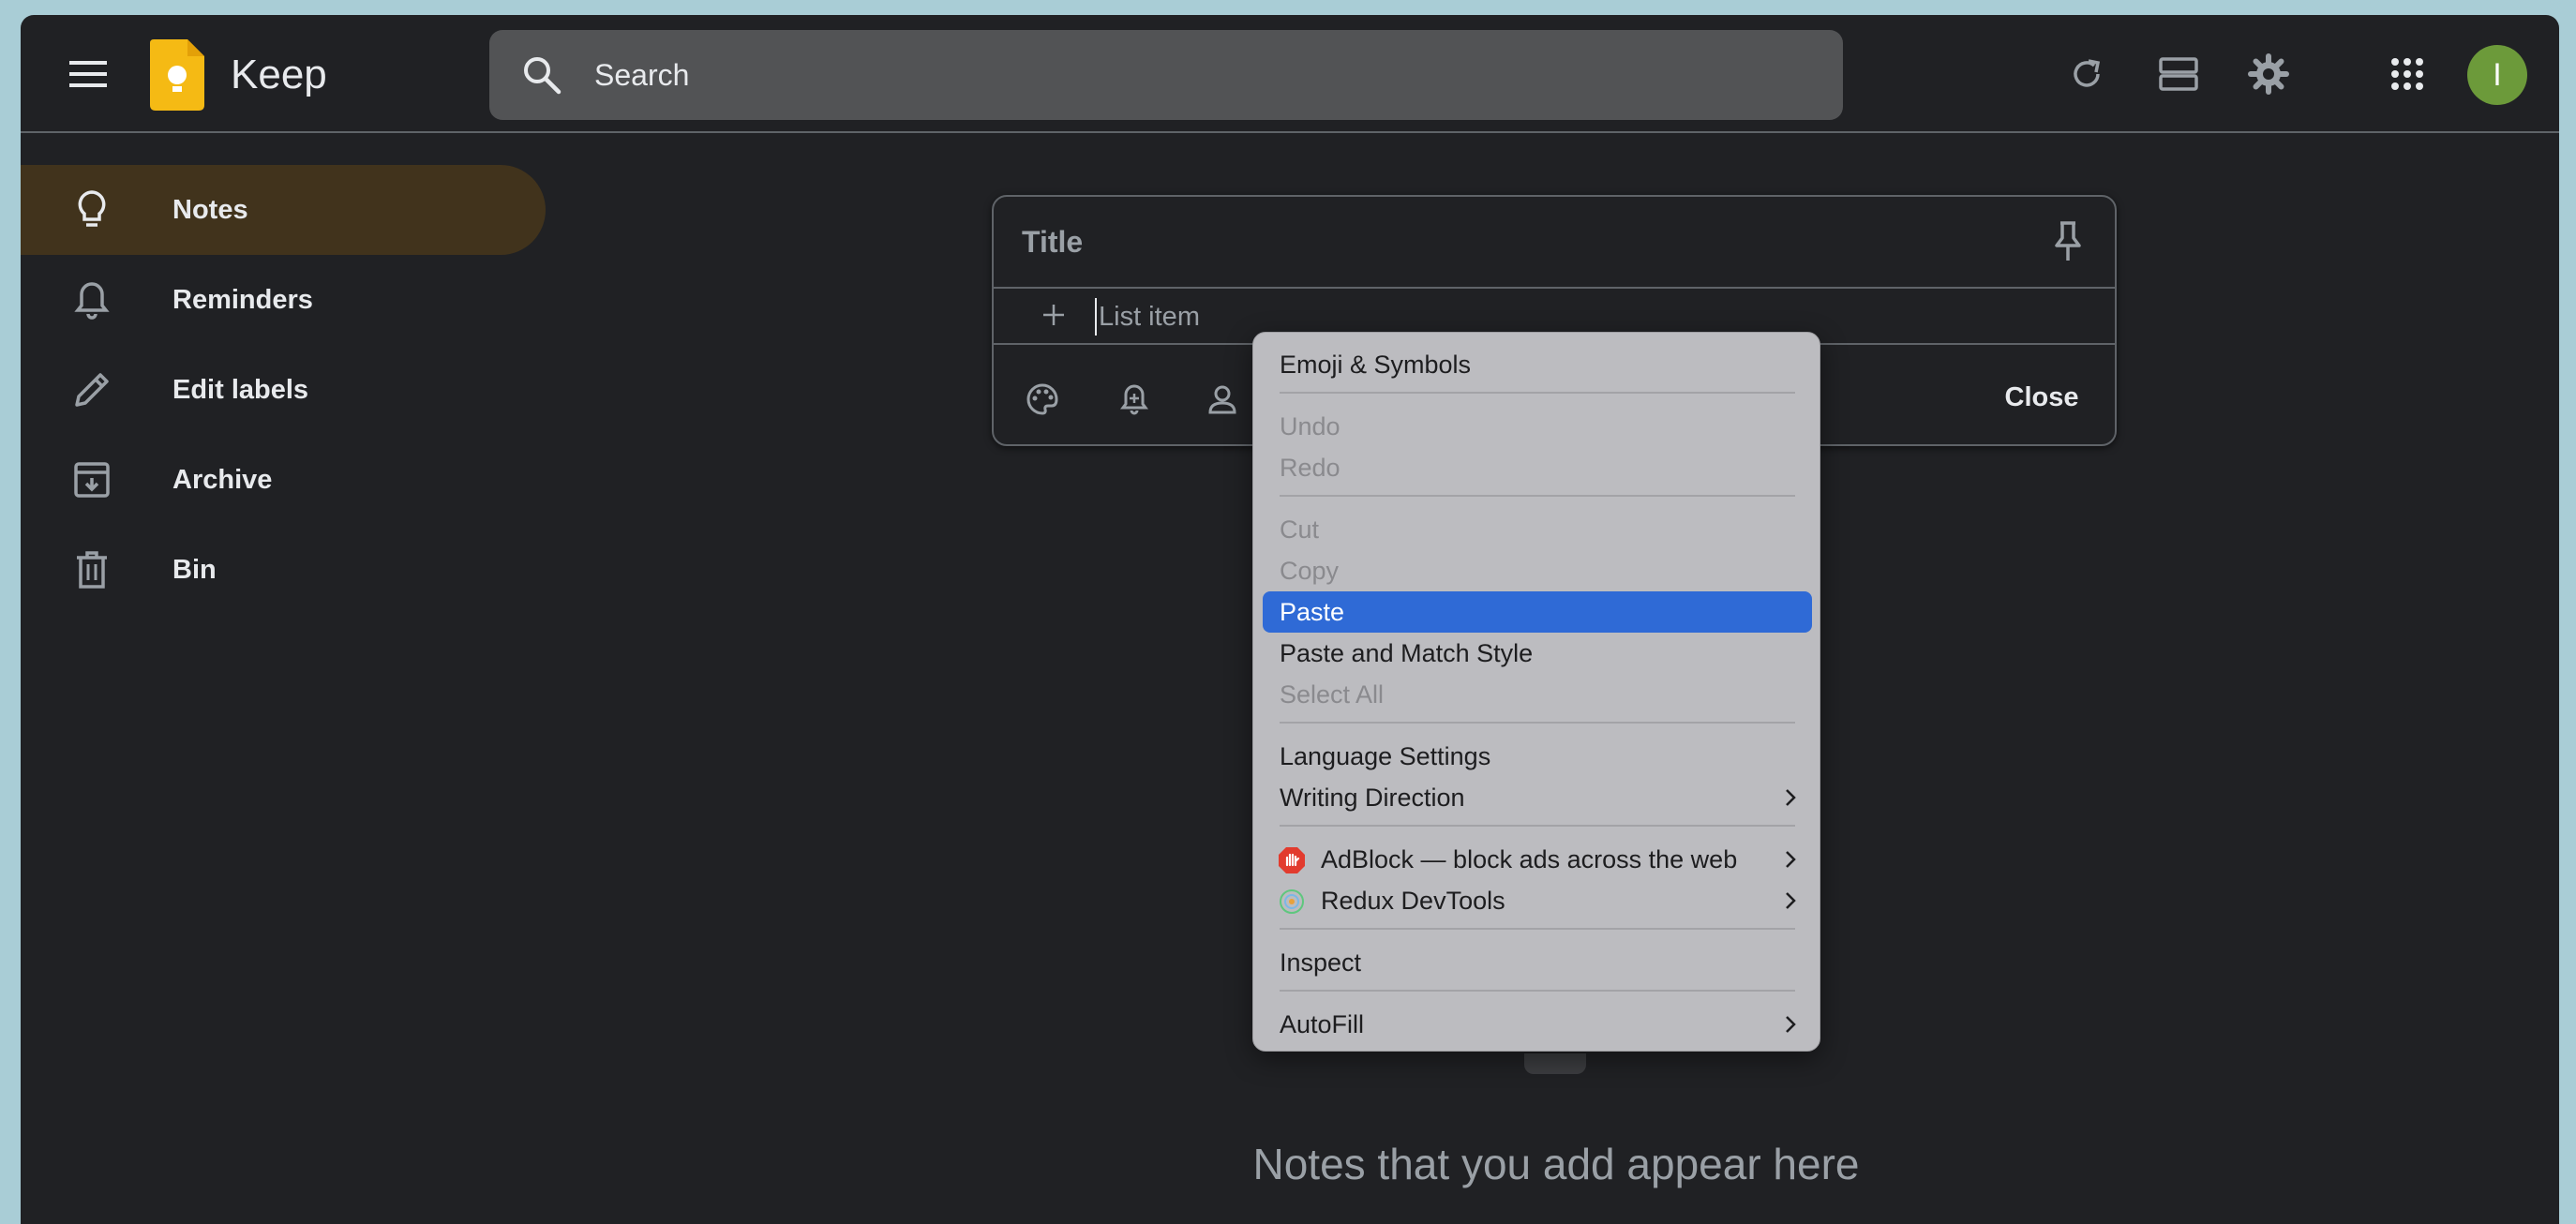 Image resolution: width=2576 pixels, height=1224 pixels. I want to click on keep-logo-icon, so click(177, 75).